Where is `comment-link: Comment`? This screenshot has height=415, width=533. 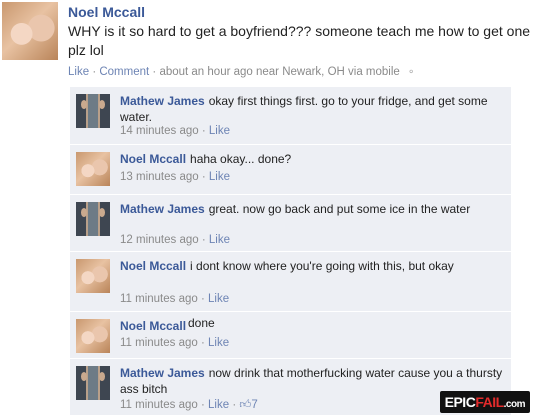 comment-link: Comment is located at coordinates (124, 72).